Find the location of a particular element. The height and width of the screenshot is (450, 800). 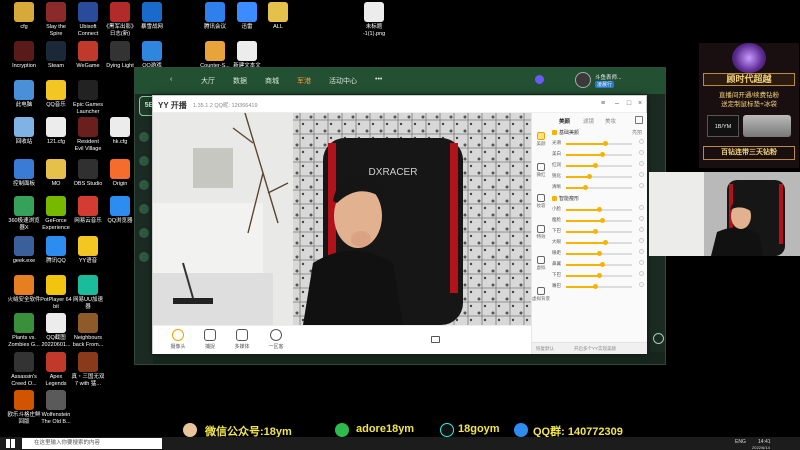

desktop-icon: 网易UU加速 器 is located at coordinates (88, 292).